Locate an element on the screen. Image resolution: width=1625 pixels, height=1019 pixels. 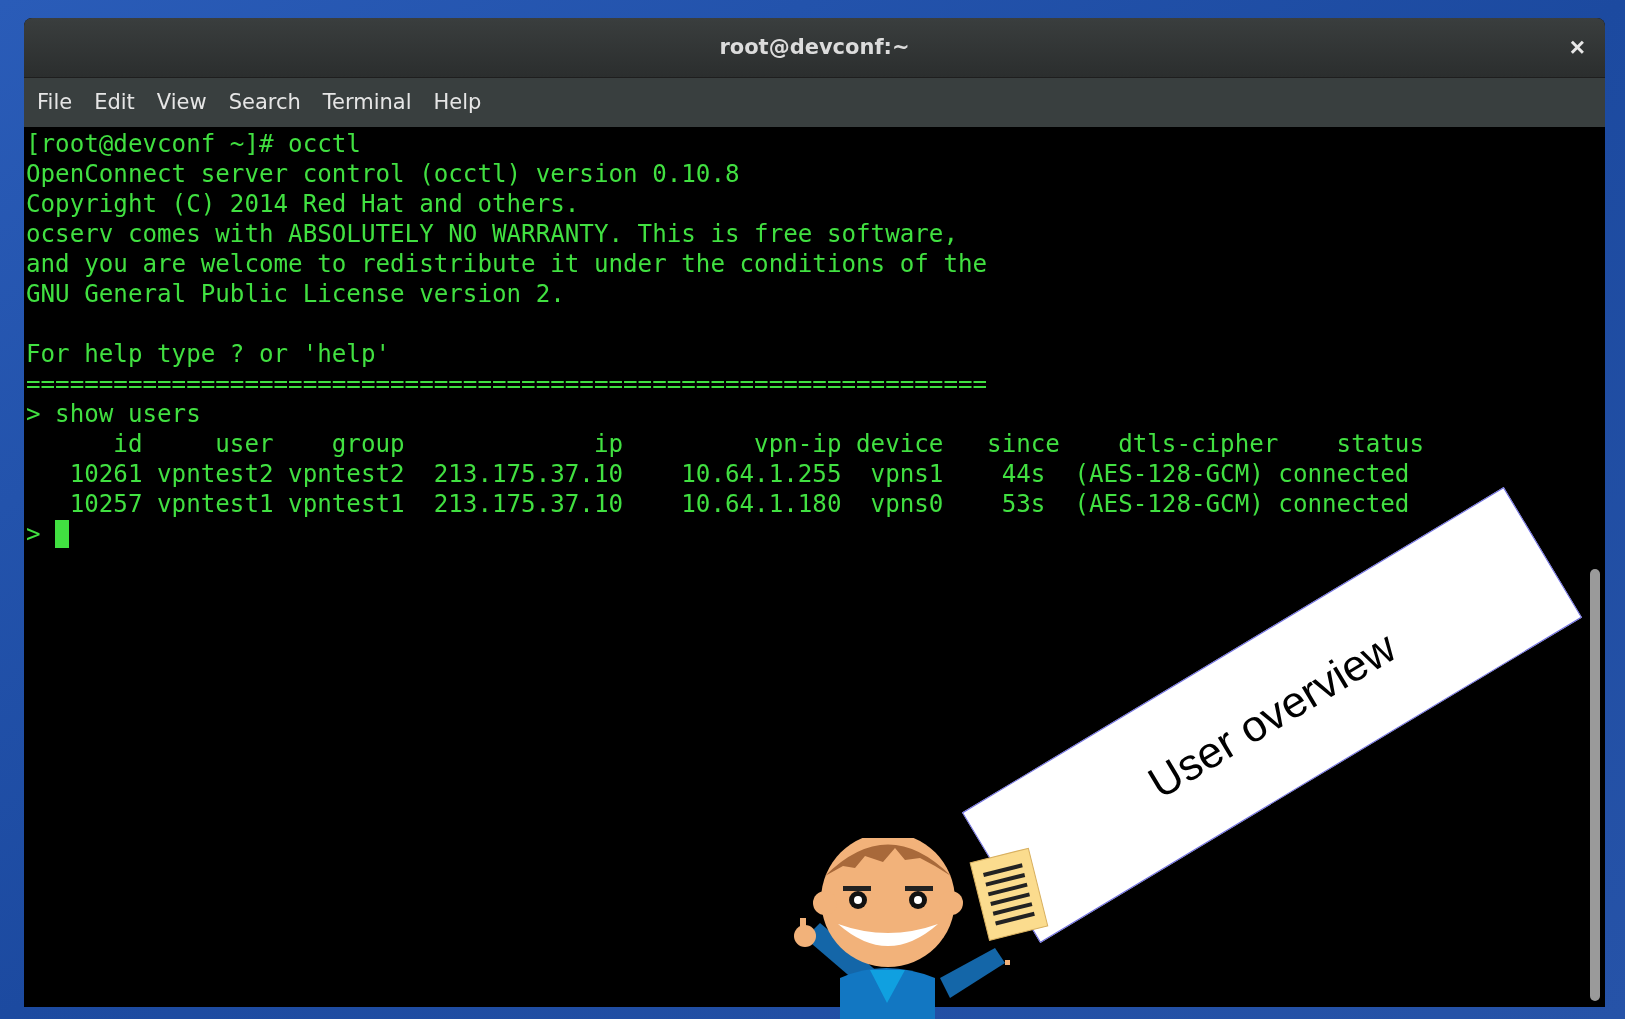
terminal-line: Copyright (C) 2014 Red Hat and others. is located at coordinates (303, 204).